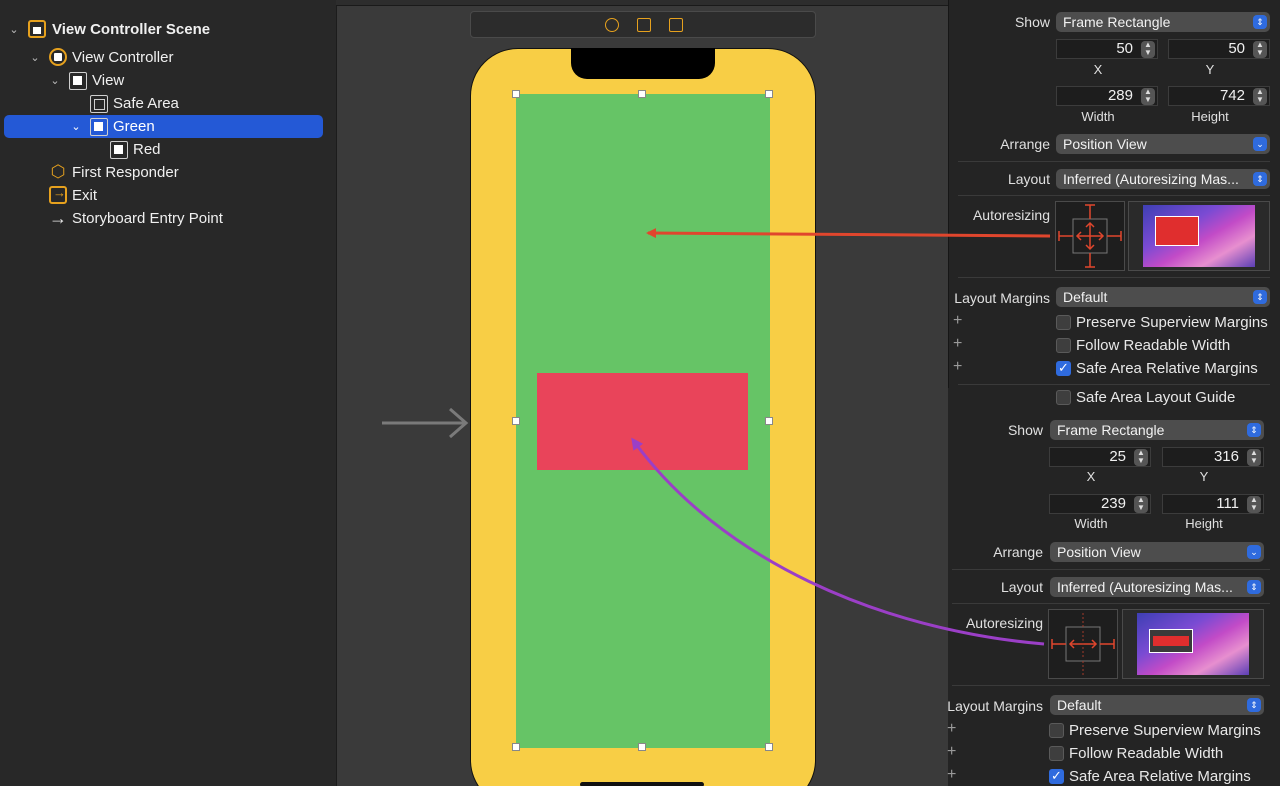  What do you see at coordinates (168, 195) in the screenshot?
I see `outline-item-exit: Exit` at bounding box center [168, 195].